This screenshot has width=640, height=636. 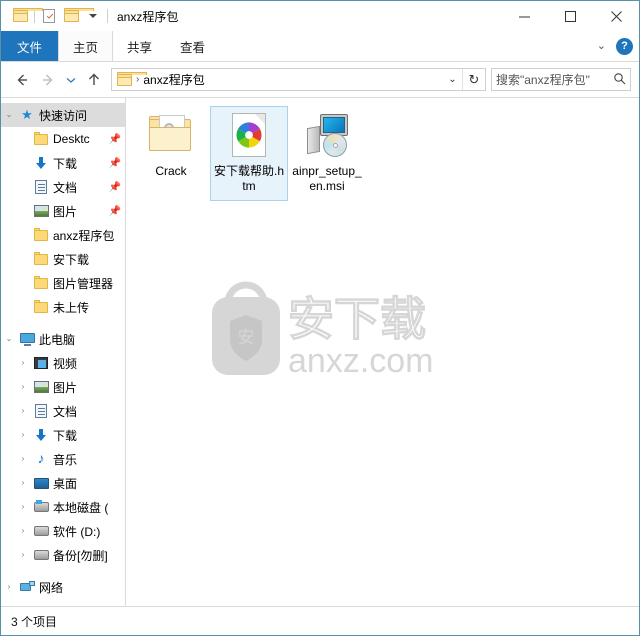 I want to click on minimize-button, so click(x=524, y=16).